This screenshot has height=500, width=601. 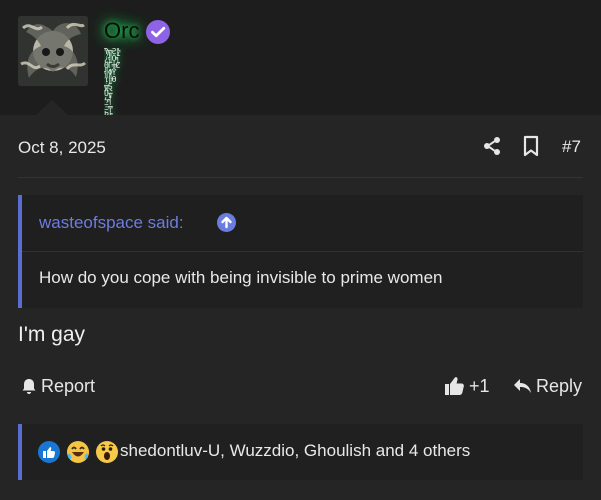 I want to click on laugh-reaction-icon, so click(x=78, y=452).